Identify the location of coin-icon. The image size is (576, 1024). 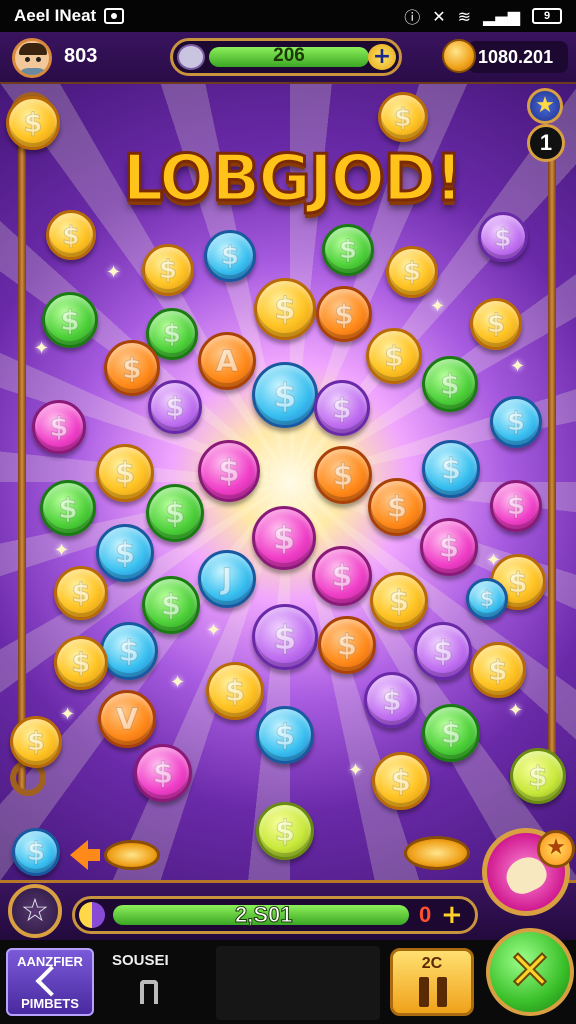
(459, 56).